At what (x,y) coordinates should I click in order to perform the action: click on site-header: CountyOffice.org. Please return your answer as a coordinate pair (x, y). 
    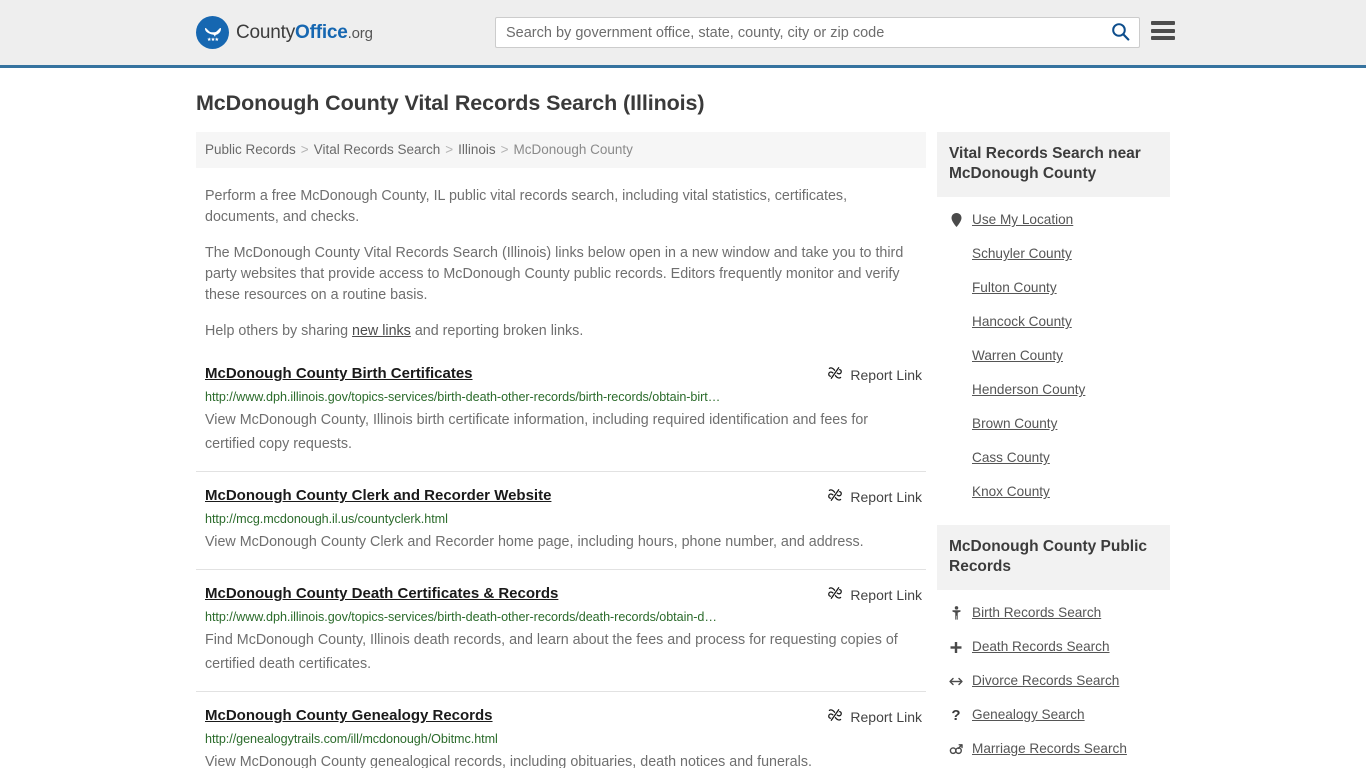
    Looking at the image, I should click on (683, 34).